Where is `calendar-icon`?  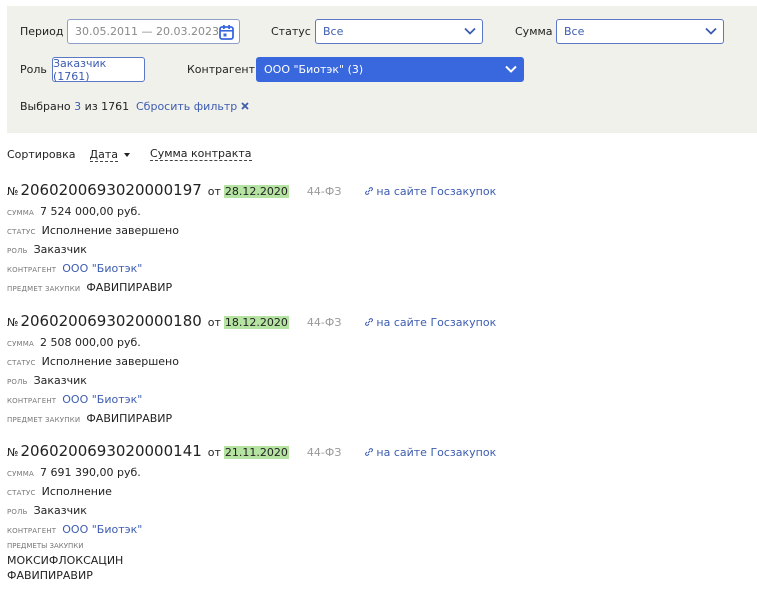 calendar-icon is located at coordinates (226, 33).